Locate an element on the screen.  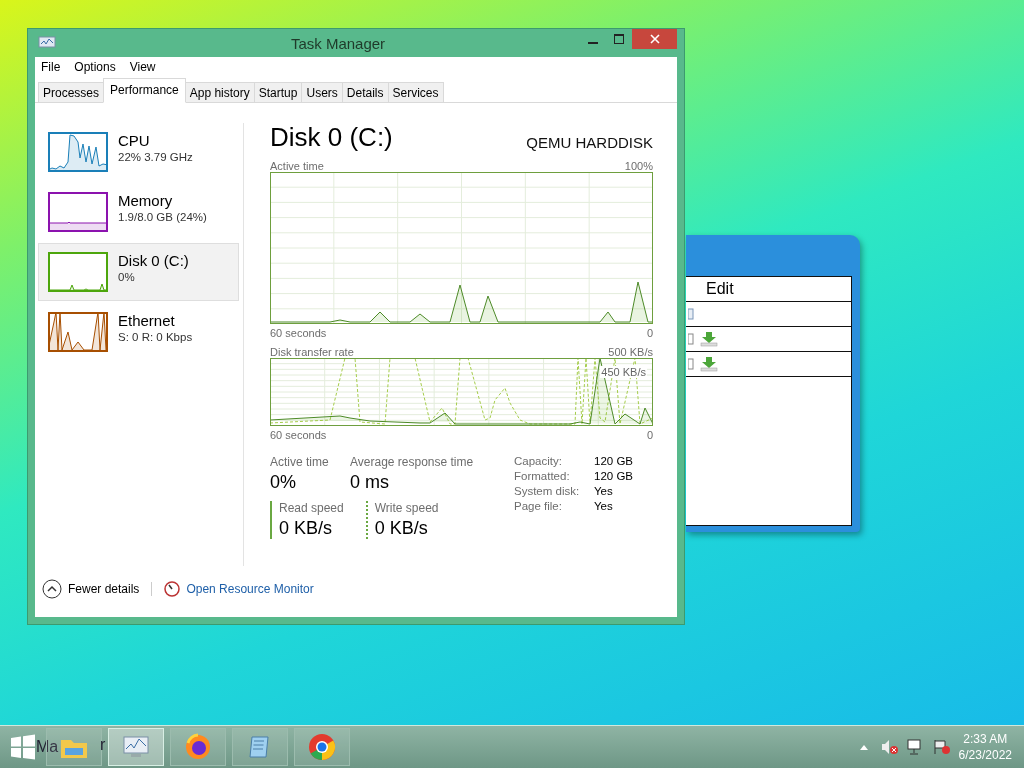
stat-value: 0% is located at coordinates (283, 482).